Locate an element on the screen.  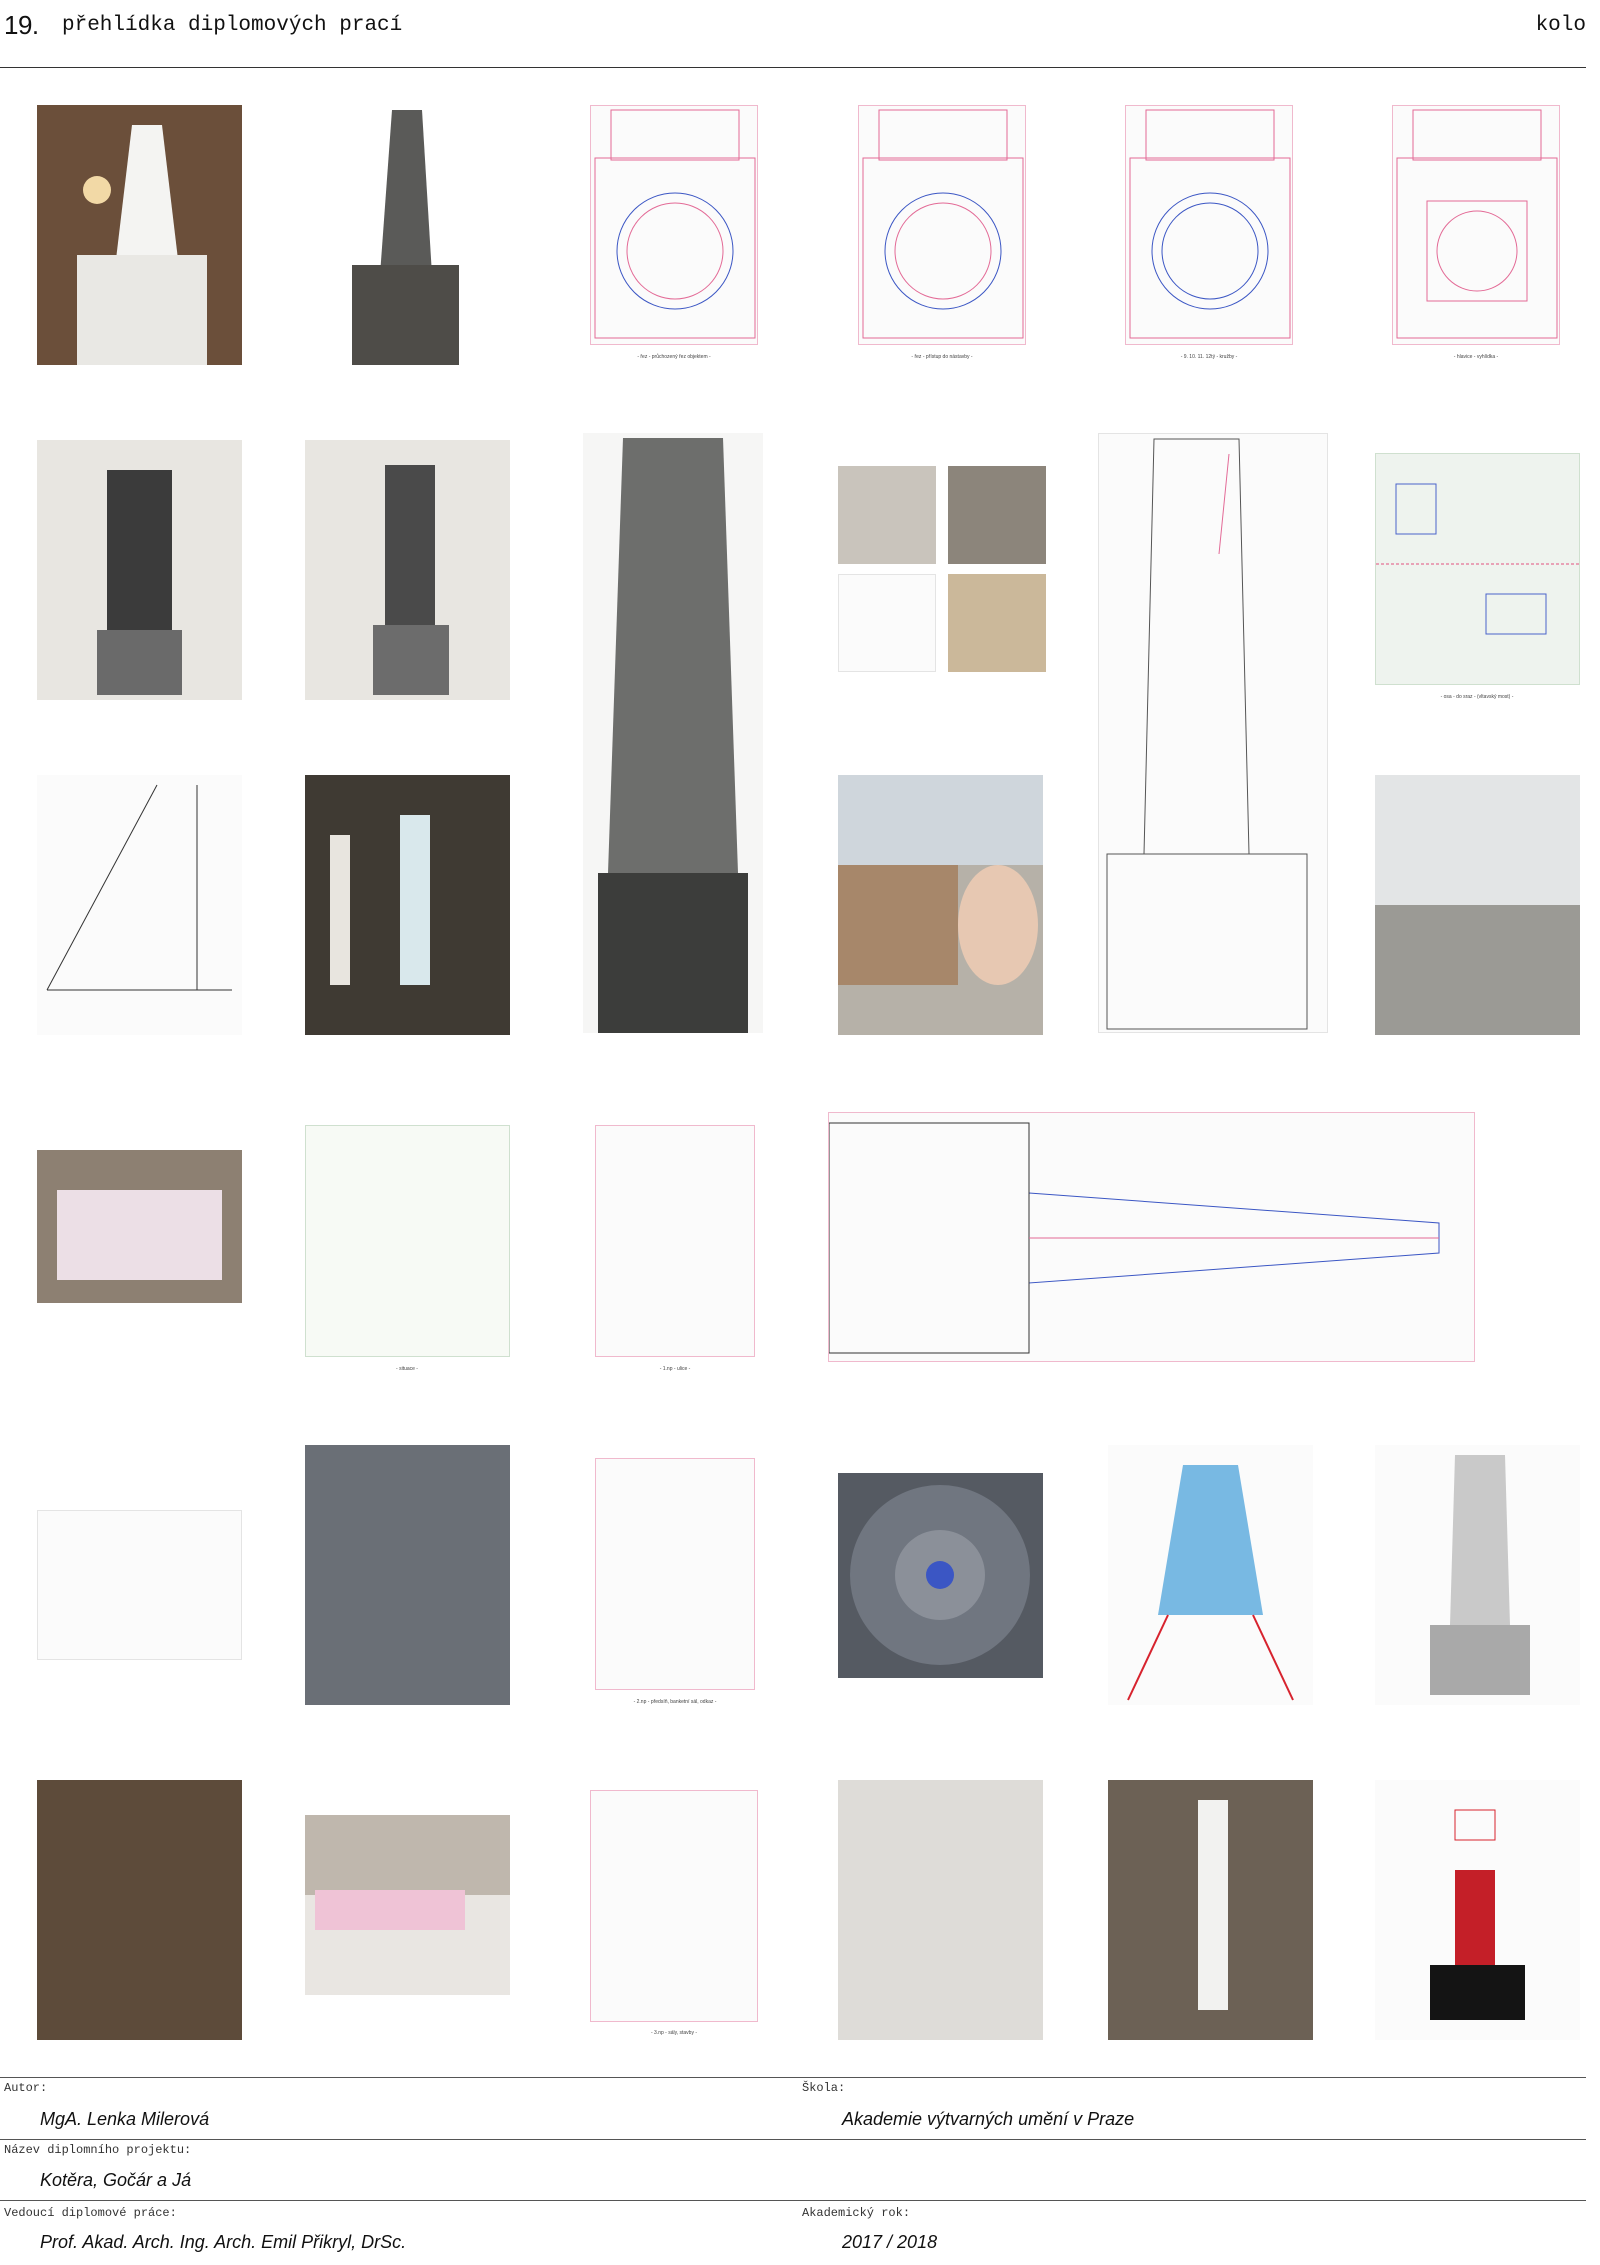
model-photo-tower-interior is located at coordinates (139, 235).